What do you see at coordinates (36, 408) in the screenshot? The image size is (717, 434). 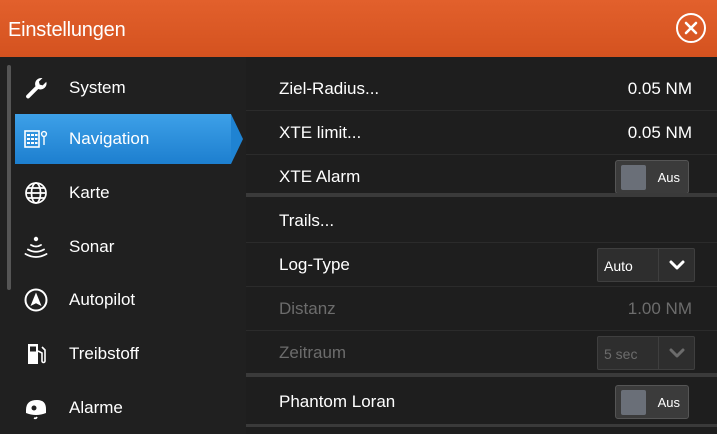 I see `alarm-icon` at bounding box center [36, 408].